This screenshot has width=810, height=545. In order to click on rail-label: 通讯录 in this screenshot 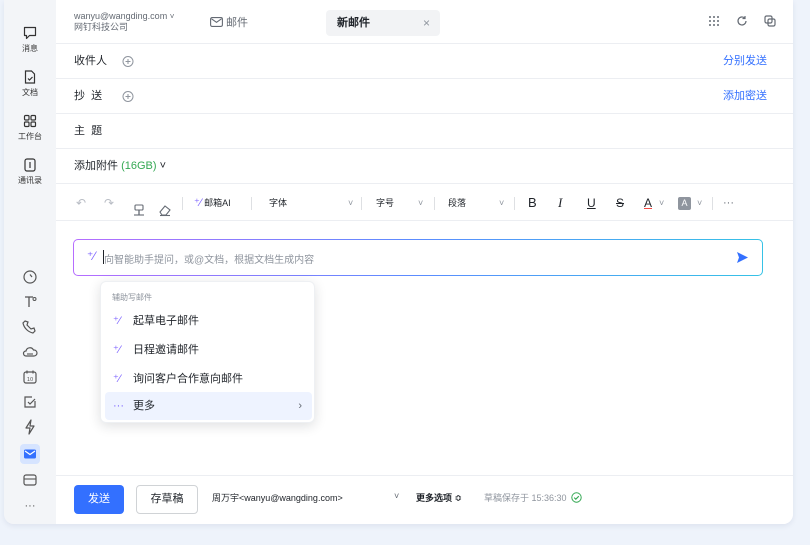, I will do `click(30, 180)`.